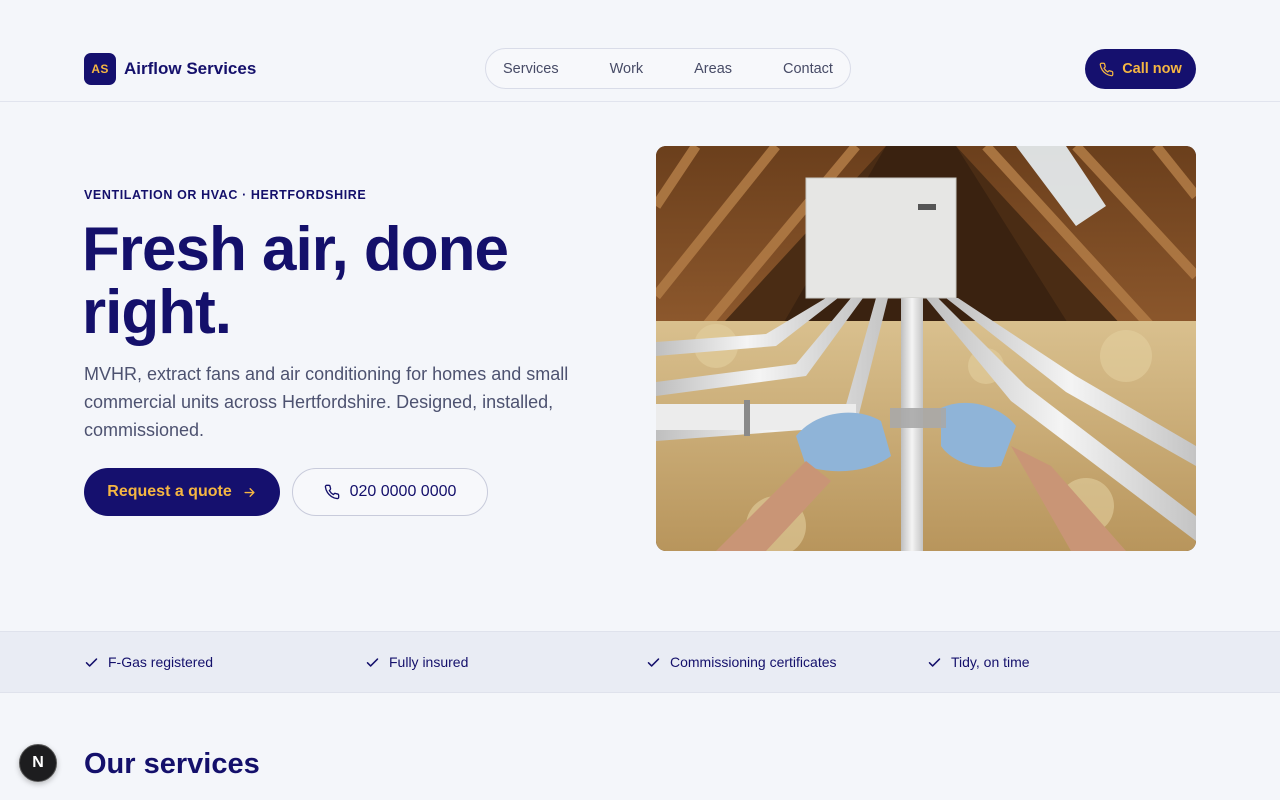 Image resolution: width=1280 pixels, height=800 pixels. I want to click on trust-item-label: Fully insured, so click(429, 662).